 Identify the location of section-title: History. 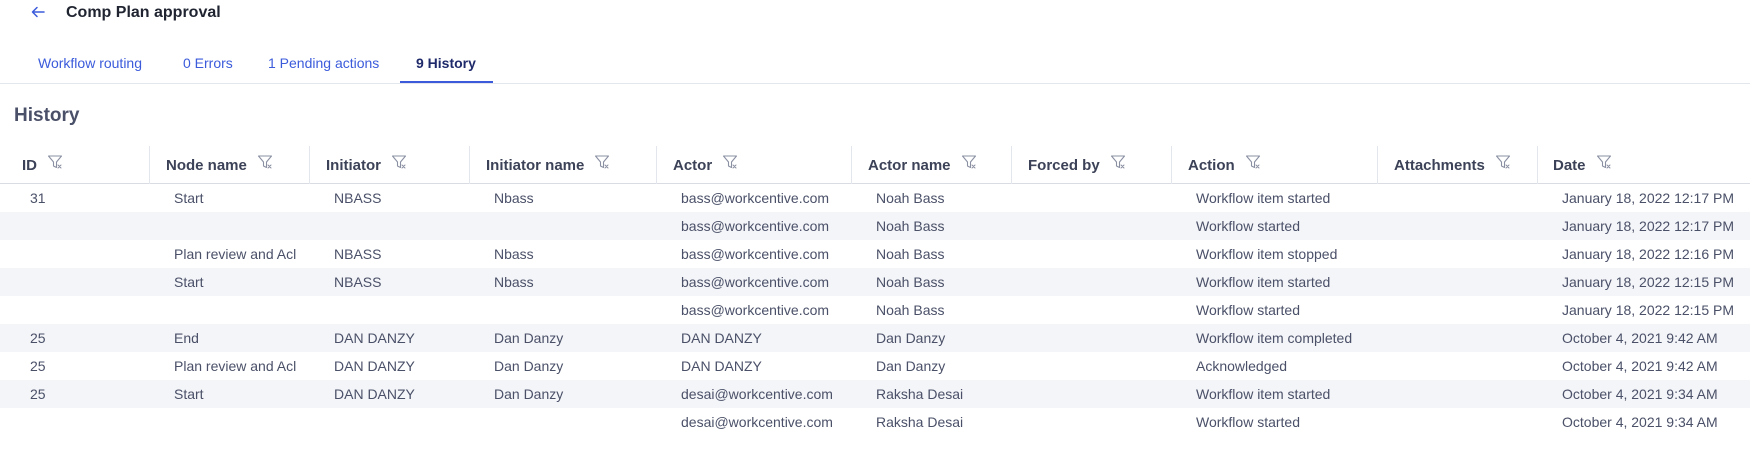
(47, 115).